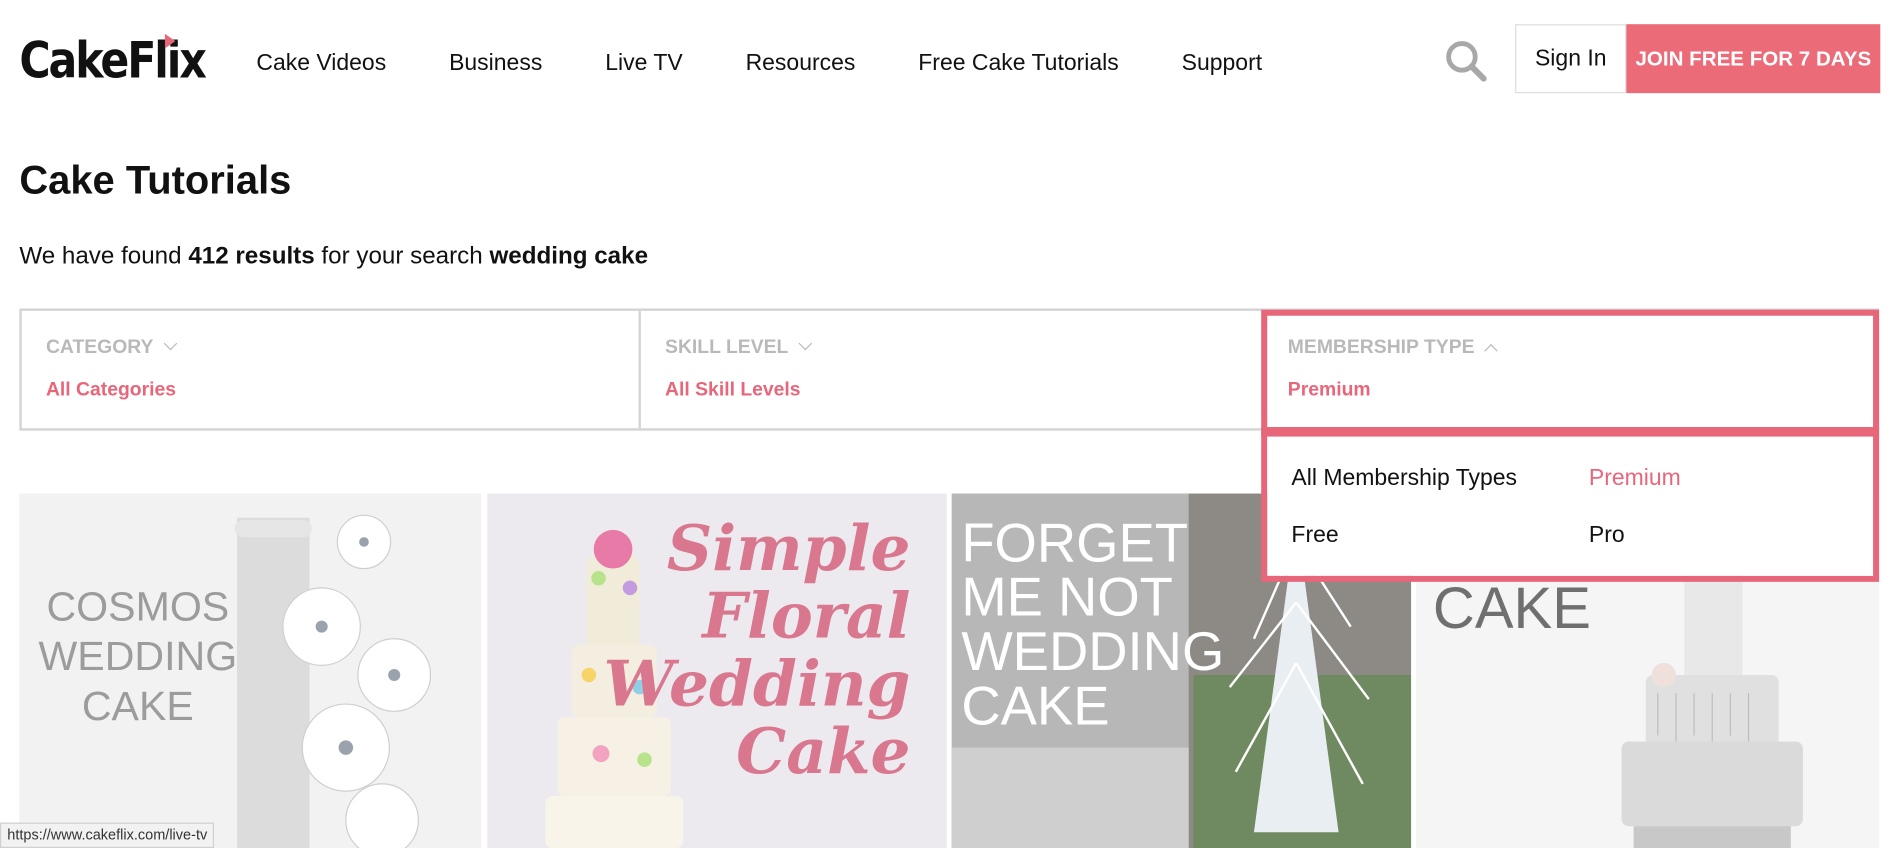 The width and height of the screenshot is (1896, 848). Describe the element at coordinates (1607, 536) in the screenshot. I see `option-pro: Pro` at that location.